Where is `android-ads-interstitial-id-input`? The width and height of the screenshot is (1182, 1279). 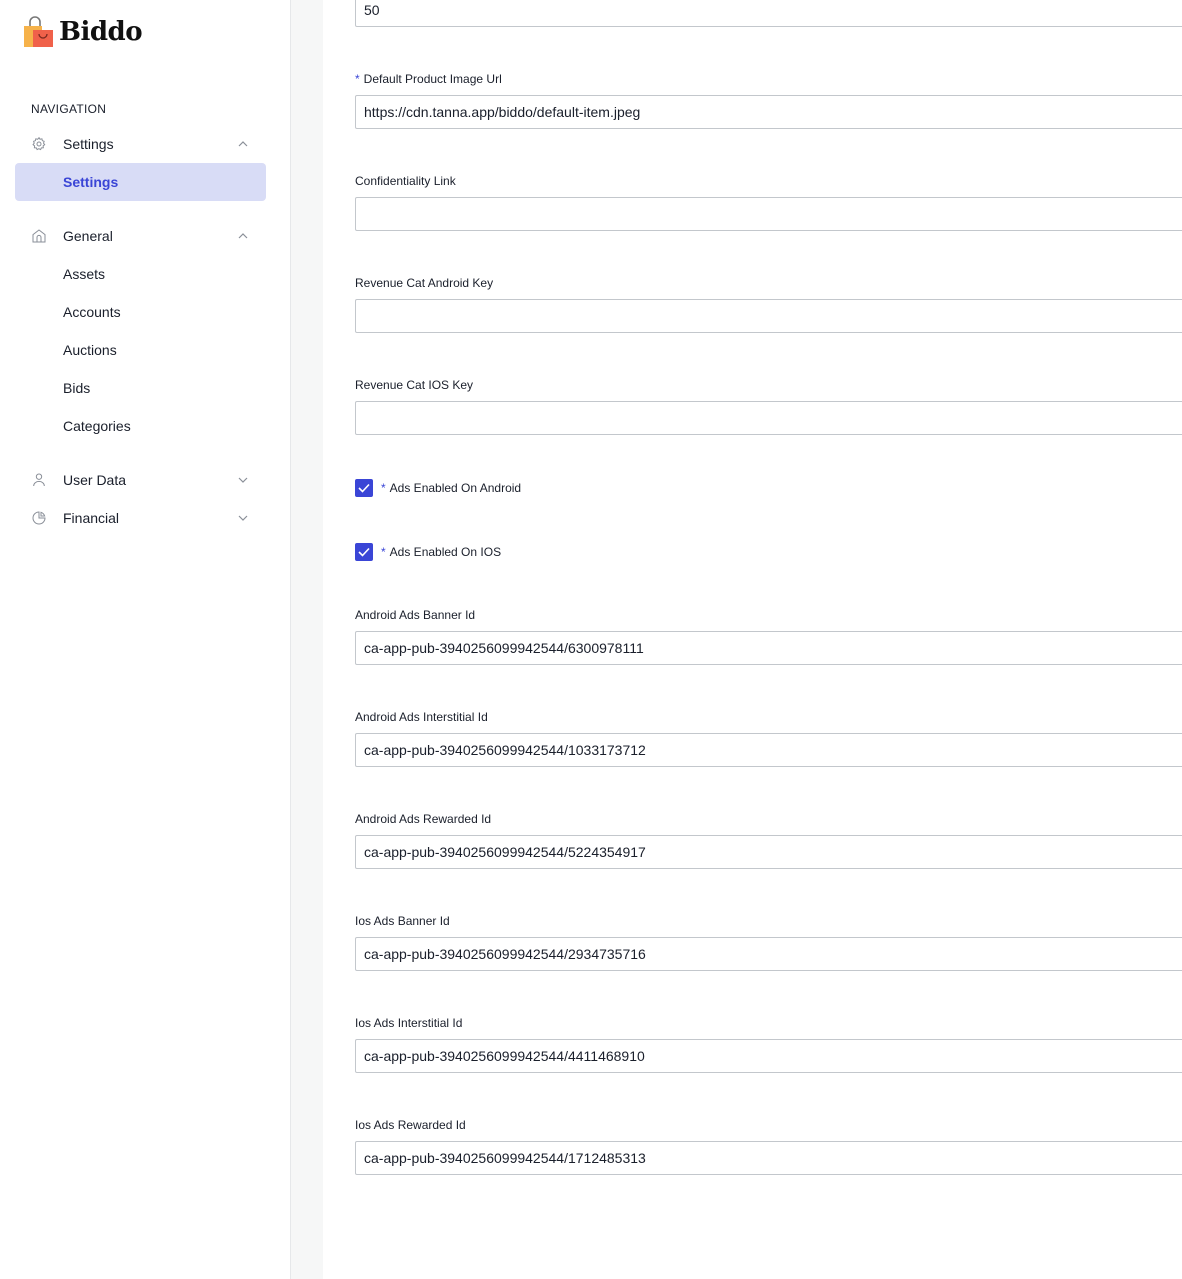 android-ads-interstitial-id-input is located at coordinates (768, 750).